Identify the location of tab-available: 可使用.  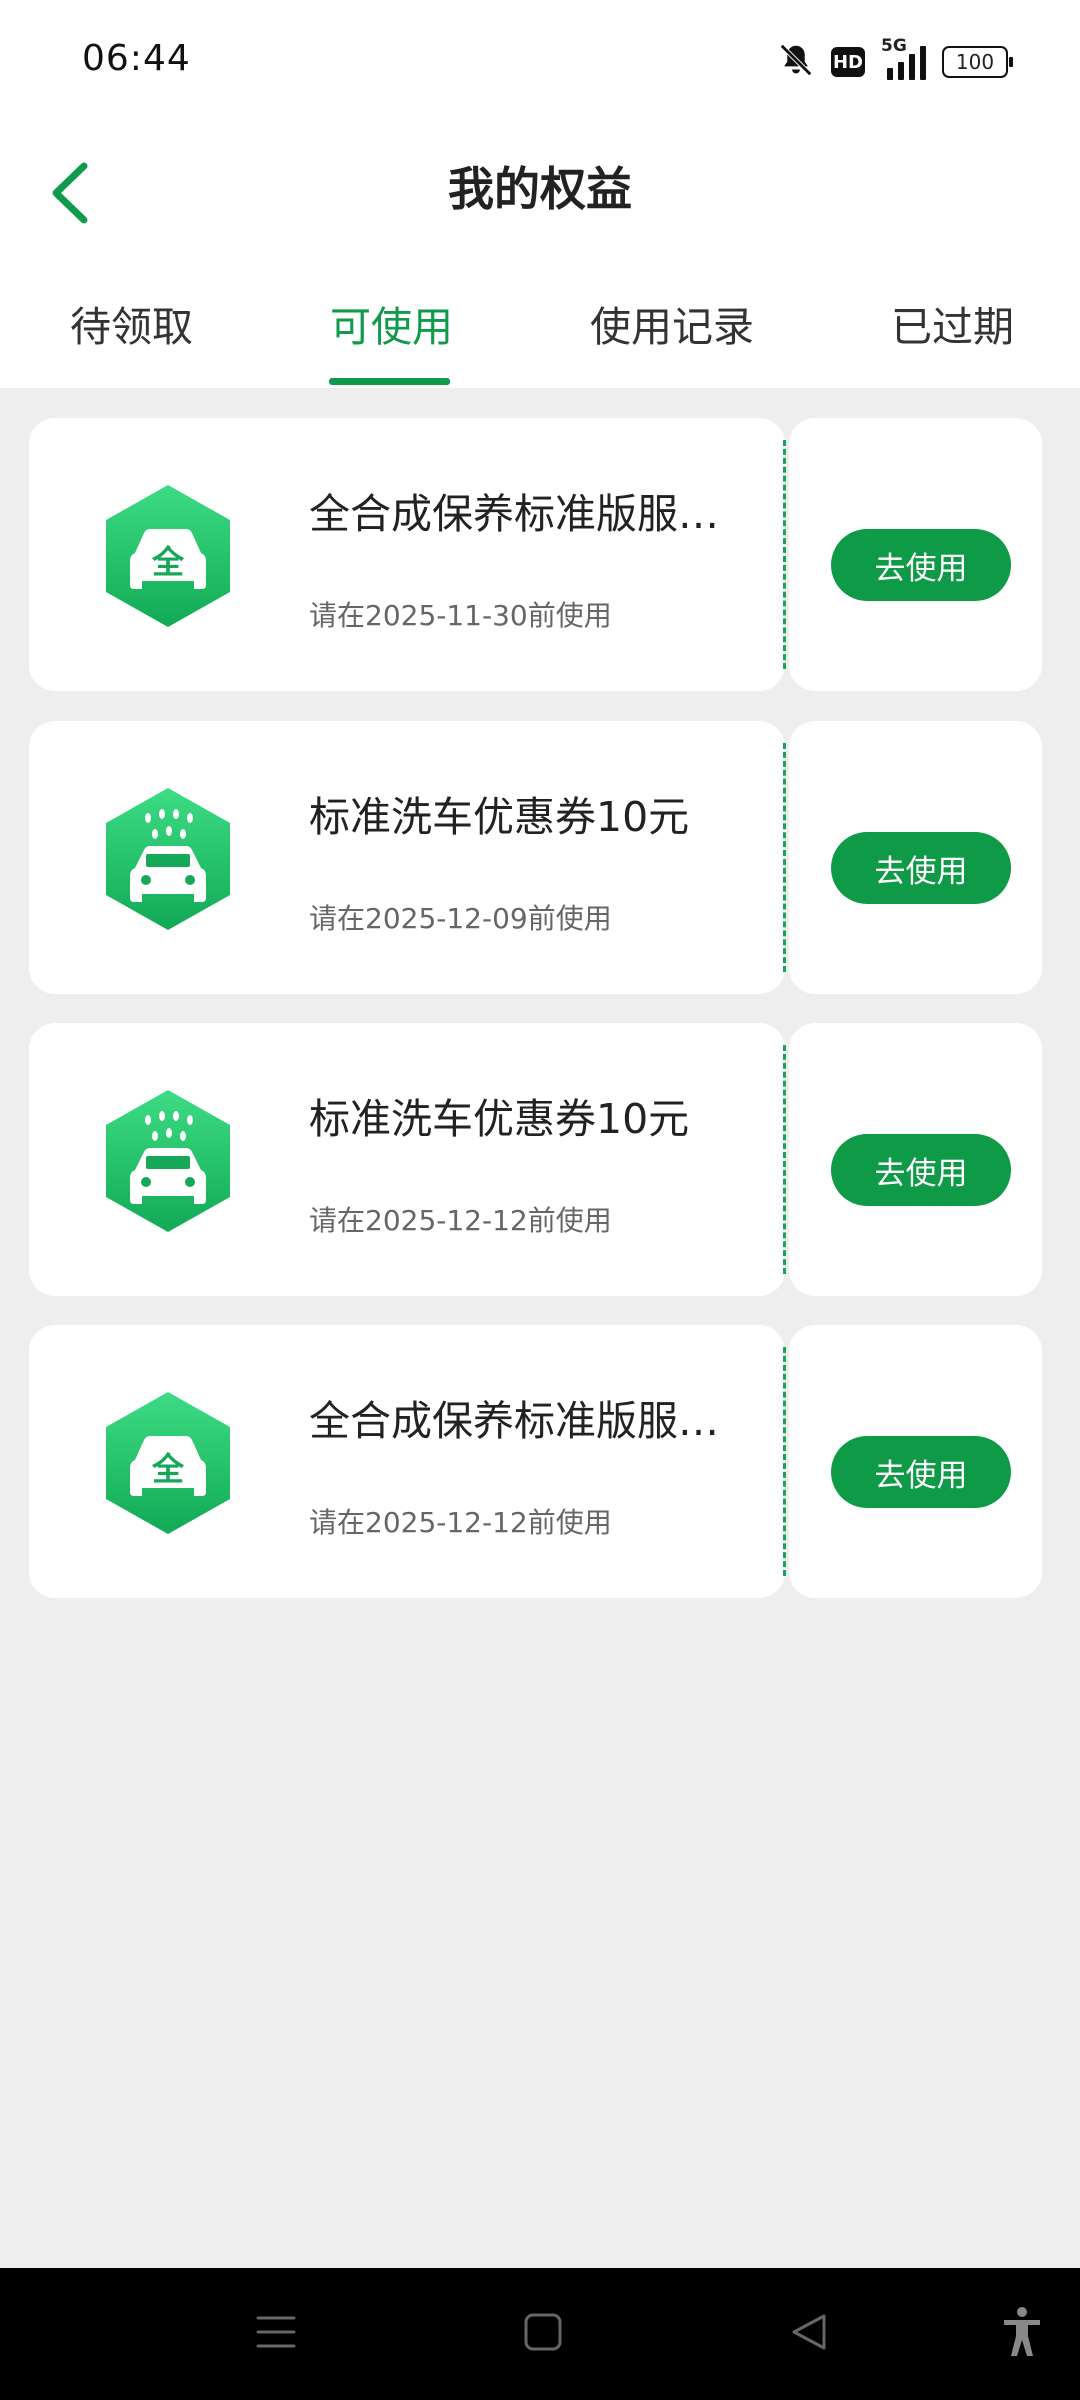
(391, 323).